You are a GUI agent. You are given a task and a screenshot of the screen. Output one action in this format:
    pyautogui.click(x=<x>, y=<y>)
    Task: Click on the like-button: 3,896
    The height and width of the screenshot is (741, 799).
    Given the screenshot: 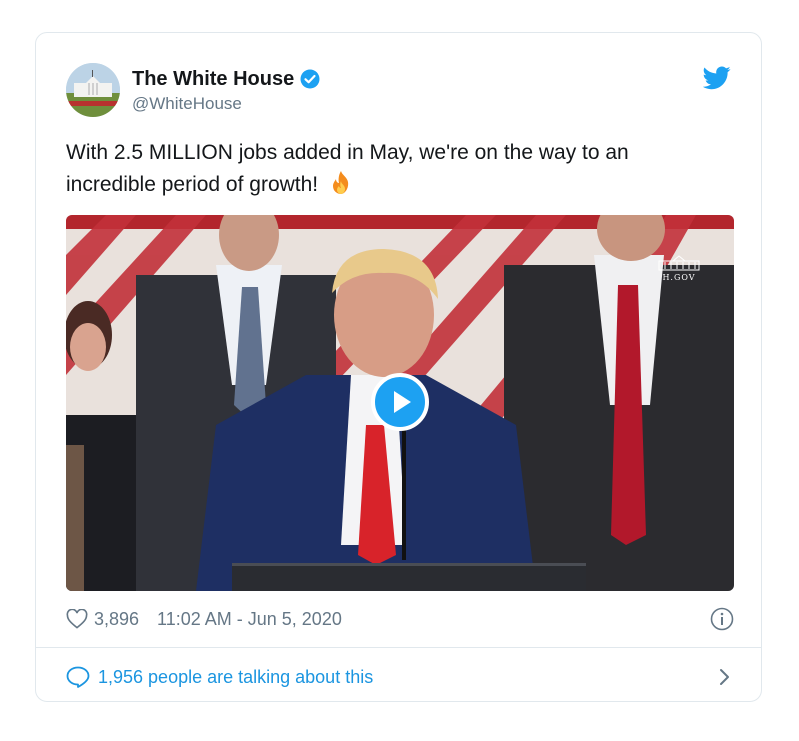 What is the action you would take?
    pyautogui.click(x=102, y=619)
    